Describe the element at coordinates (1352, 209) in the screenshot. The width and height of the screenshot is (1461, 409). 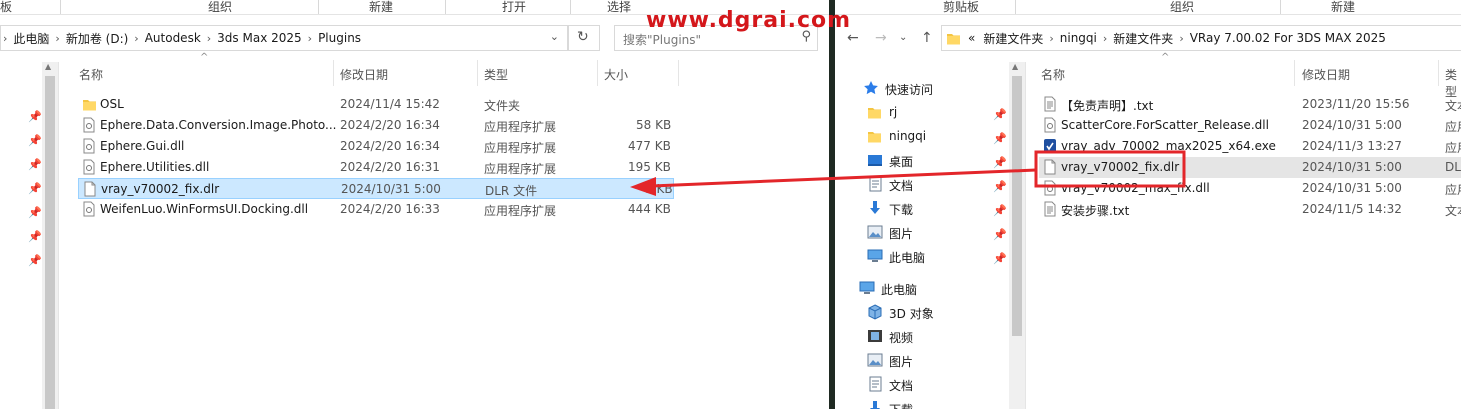
I see `file-date: 2024/11/5 14:32` at that location.